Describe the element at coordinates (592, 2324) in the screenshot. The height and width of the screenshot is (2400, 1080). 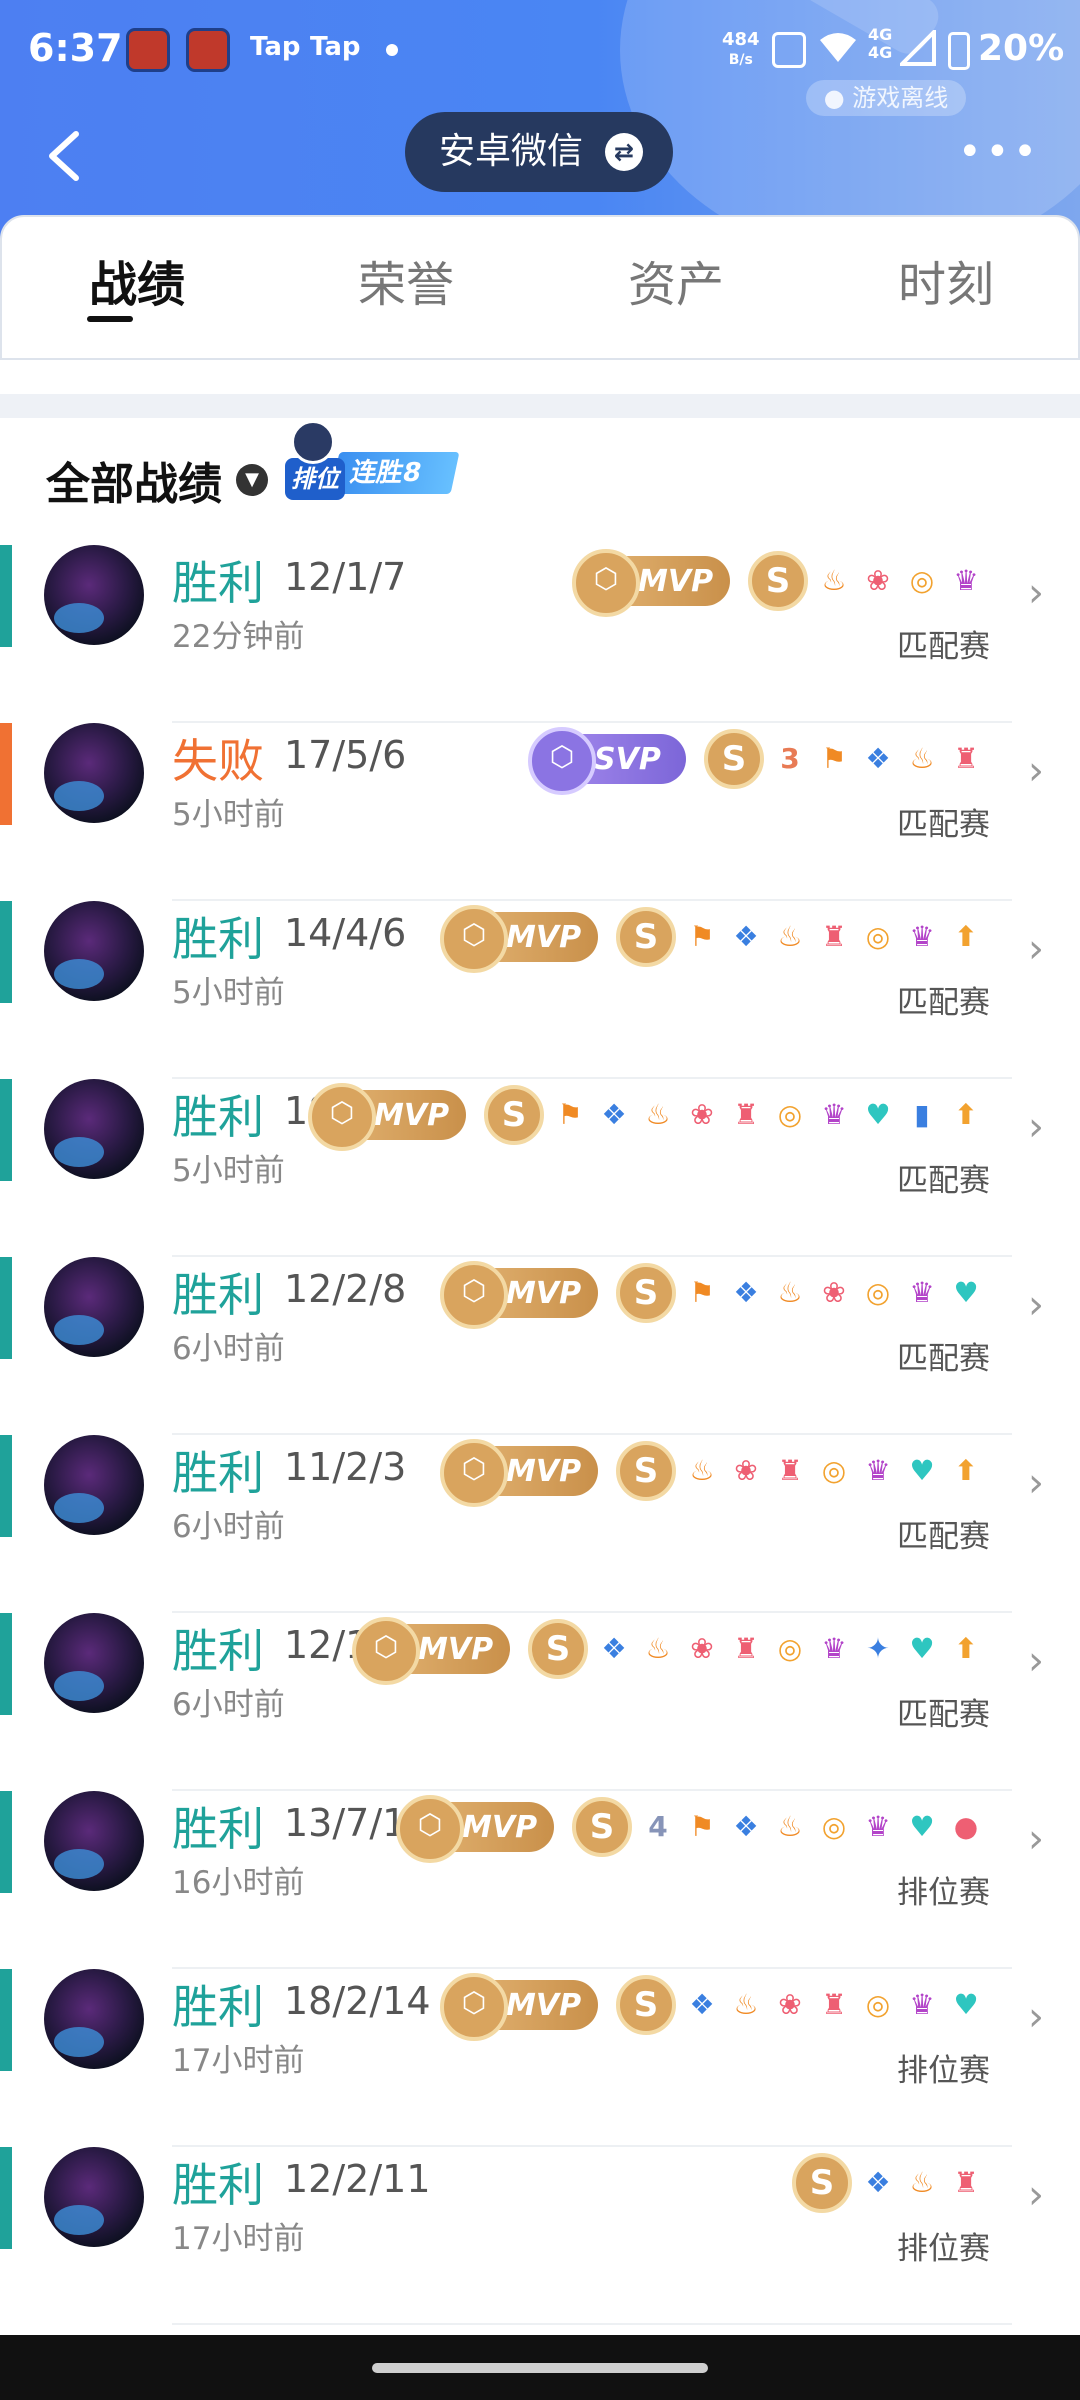
I see `row-divider` at that location.